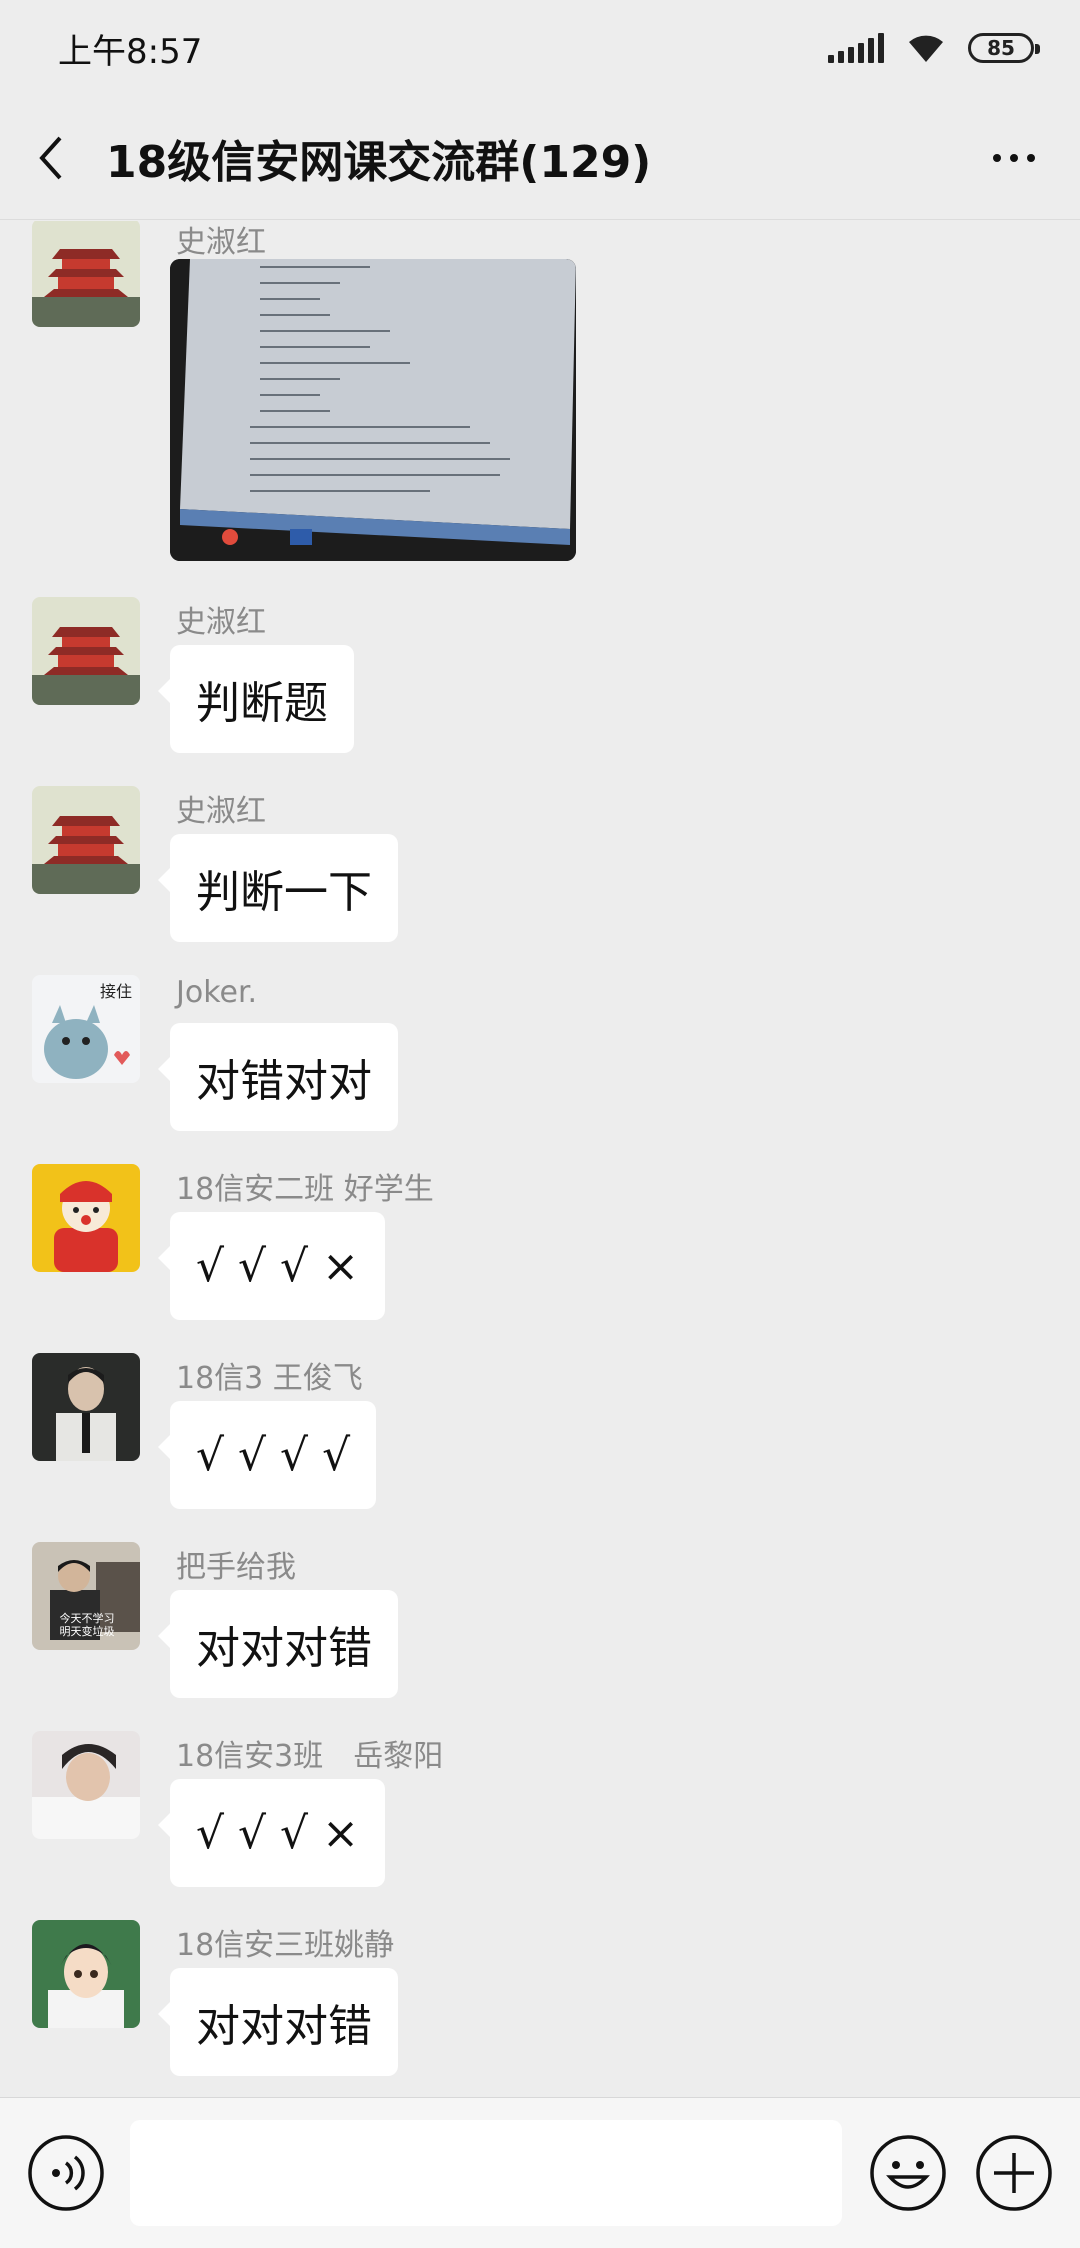 This screenshot has height=2248, width=1080. What do you see at coordinates (256, 699) in the screenshot?
I see `message-bubble: 判断题` at bounding box center [256, 699].